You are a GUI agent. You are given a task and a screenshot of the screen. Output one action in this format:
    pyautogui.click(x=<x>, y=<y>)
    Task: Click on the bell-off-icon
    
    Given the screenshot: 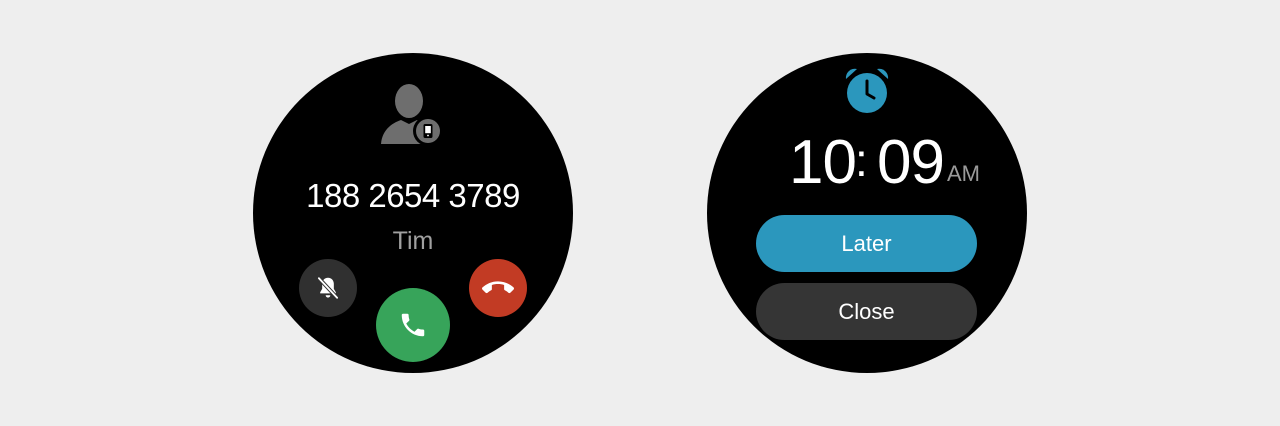 What is the action you would take?
    pyautogui.click(x=328, y=288)
    